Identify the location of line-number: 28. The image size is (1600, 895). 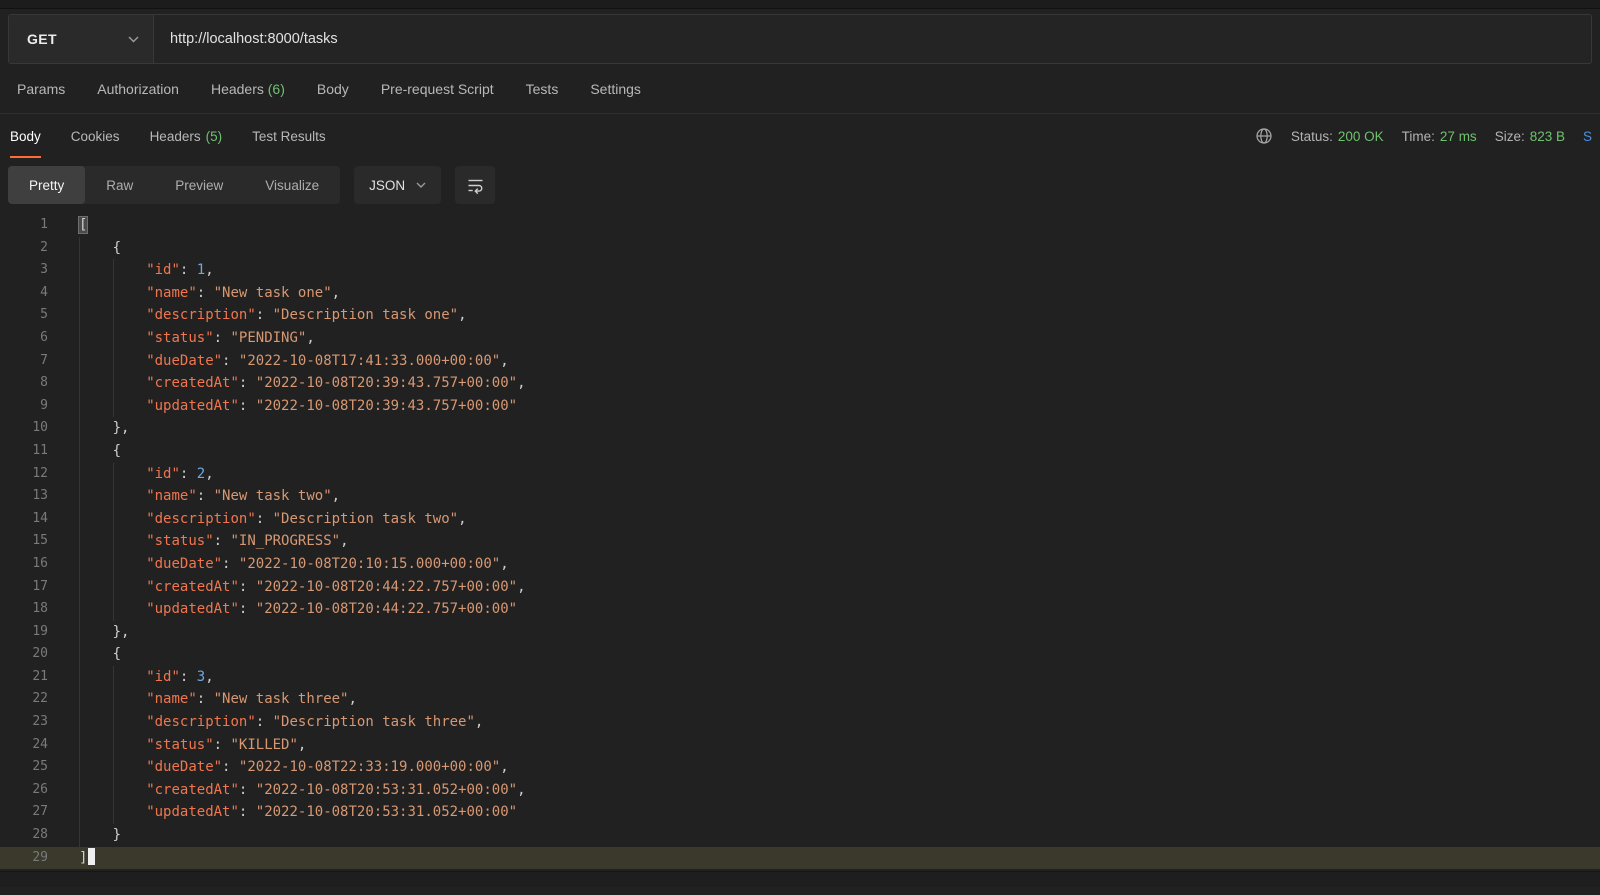
(40, 835).